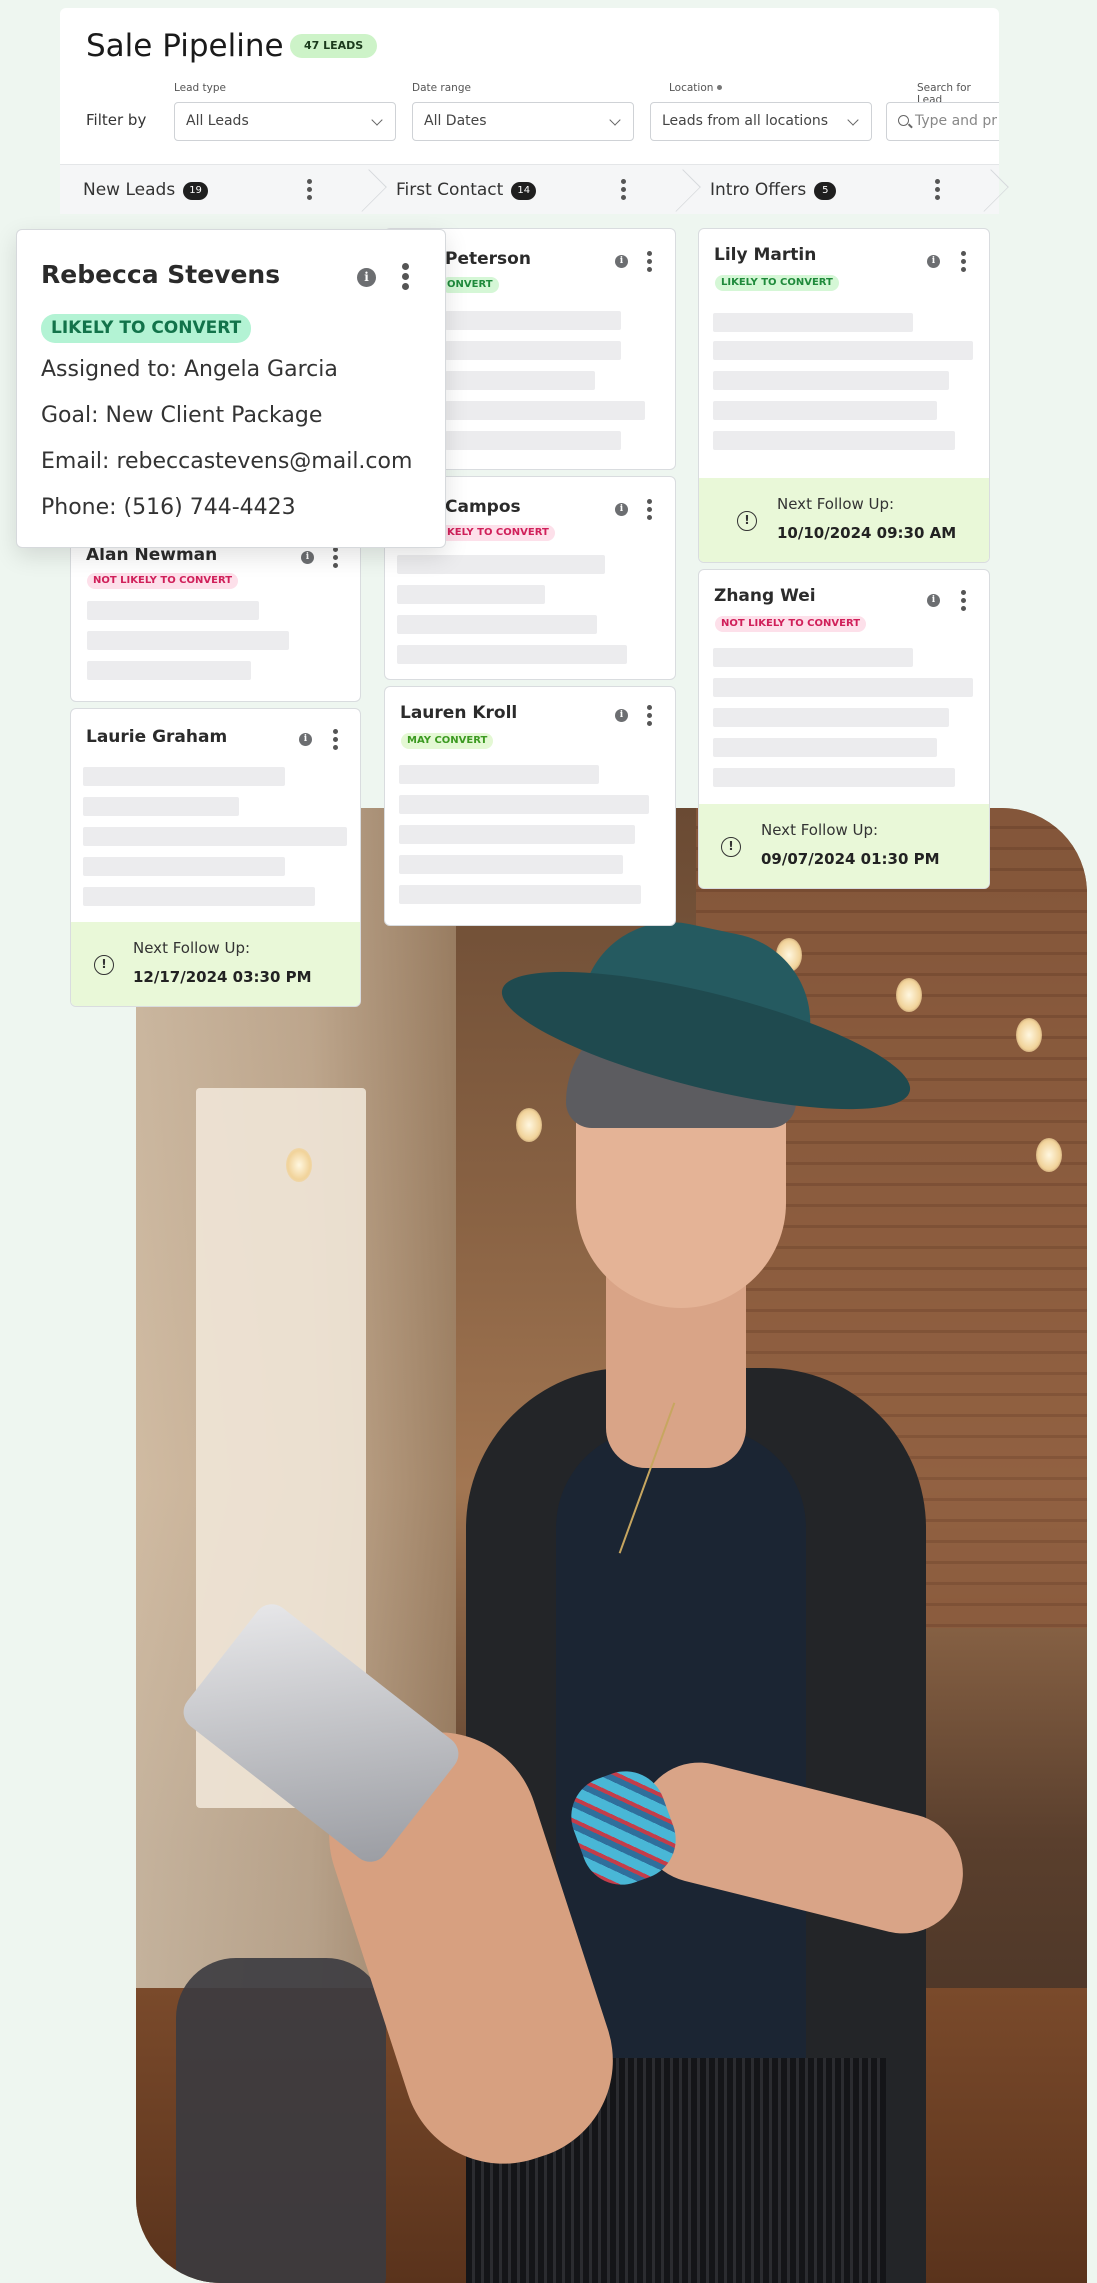 Image resolution: width=1097 pixels, height=2283 pixels. I want to click on page-title: Sale Pipeline, so click(185, 46).